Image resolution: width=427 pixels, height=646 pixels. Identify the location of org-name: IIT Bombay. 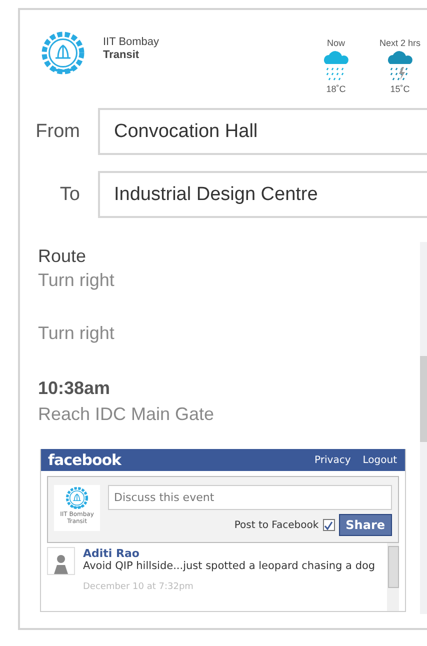
(131, 42).